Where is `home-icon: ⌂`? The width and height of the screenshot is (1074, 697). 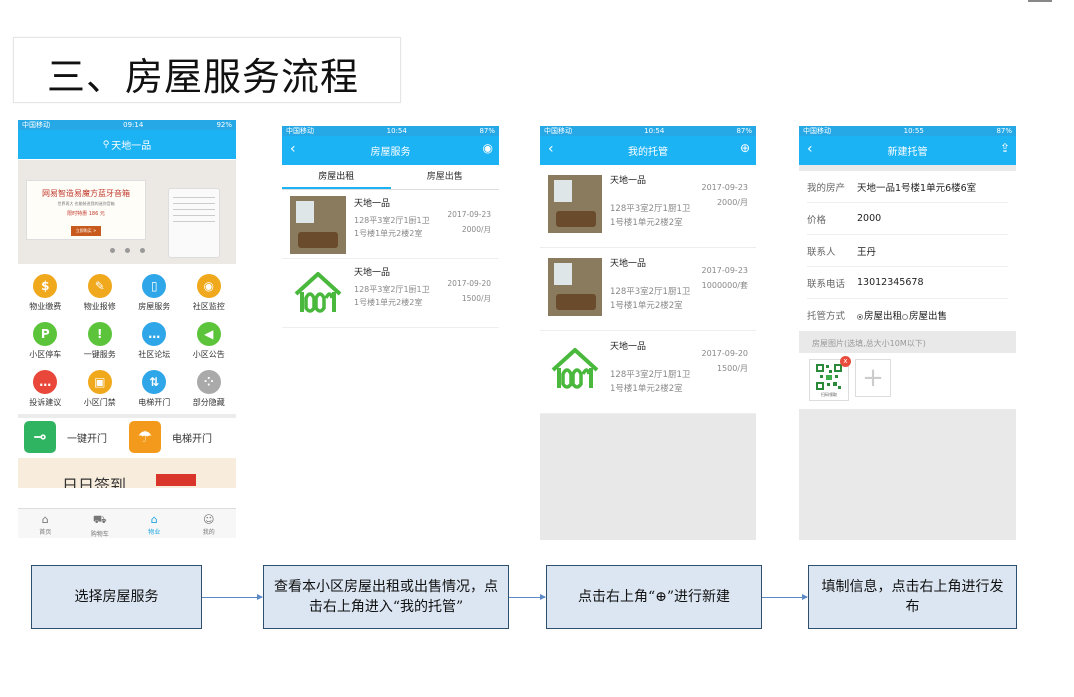
home-icon: ⌂ is located at coordinates (45, 519).